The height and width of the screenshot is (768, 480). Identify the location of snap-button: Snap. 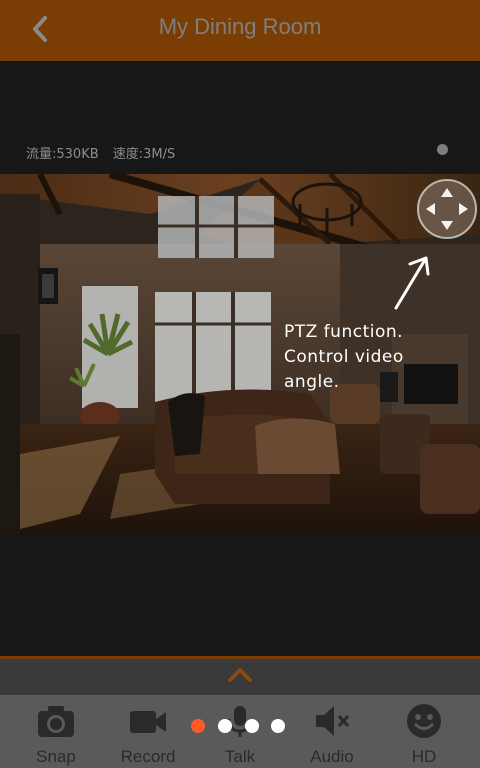
(56, 731).